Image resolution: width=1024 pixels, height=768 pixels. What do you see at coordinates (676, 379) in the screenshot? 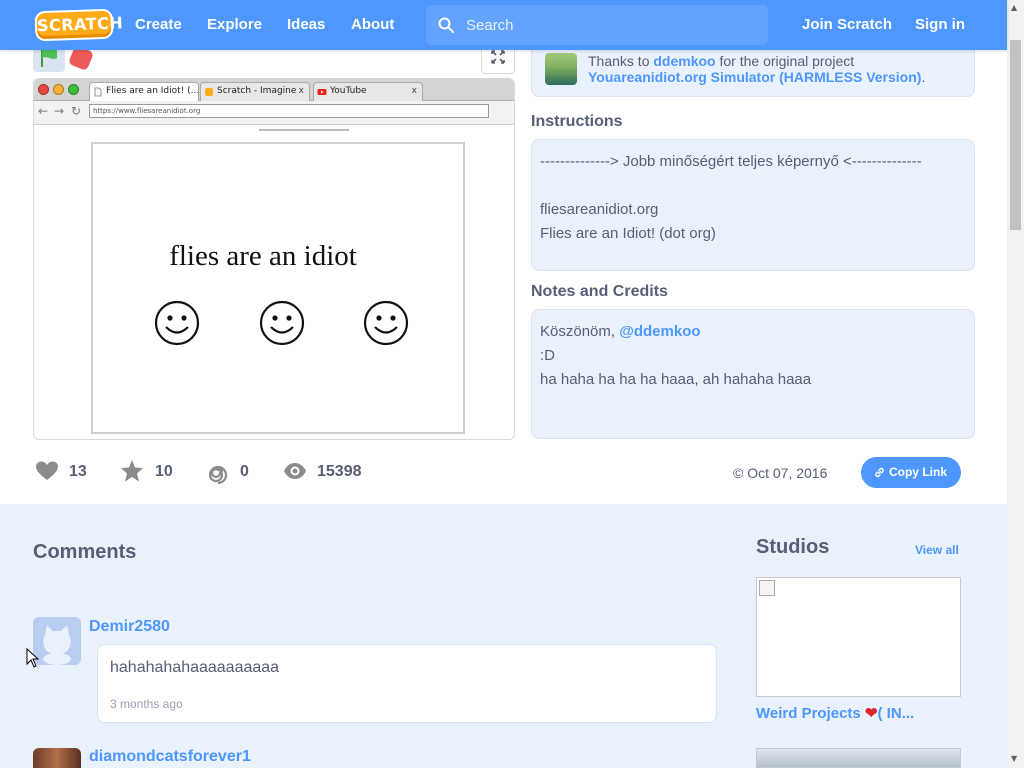
I see `notes-line: ha haha ha ha ha haaa, ah hahaha haaa` at bounding box center [676, 379].